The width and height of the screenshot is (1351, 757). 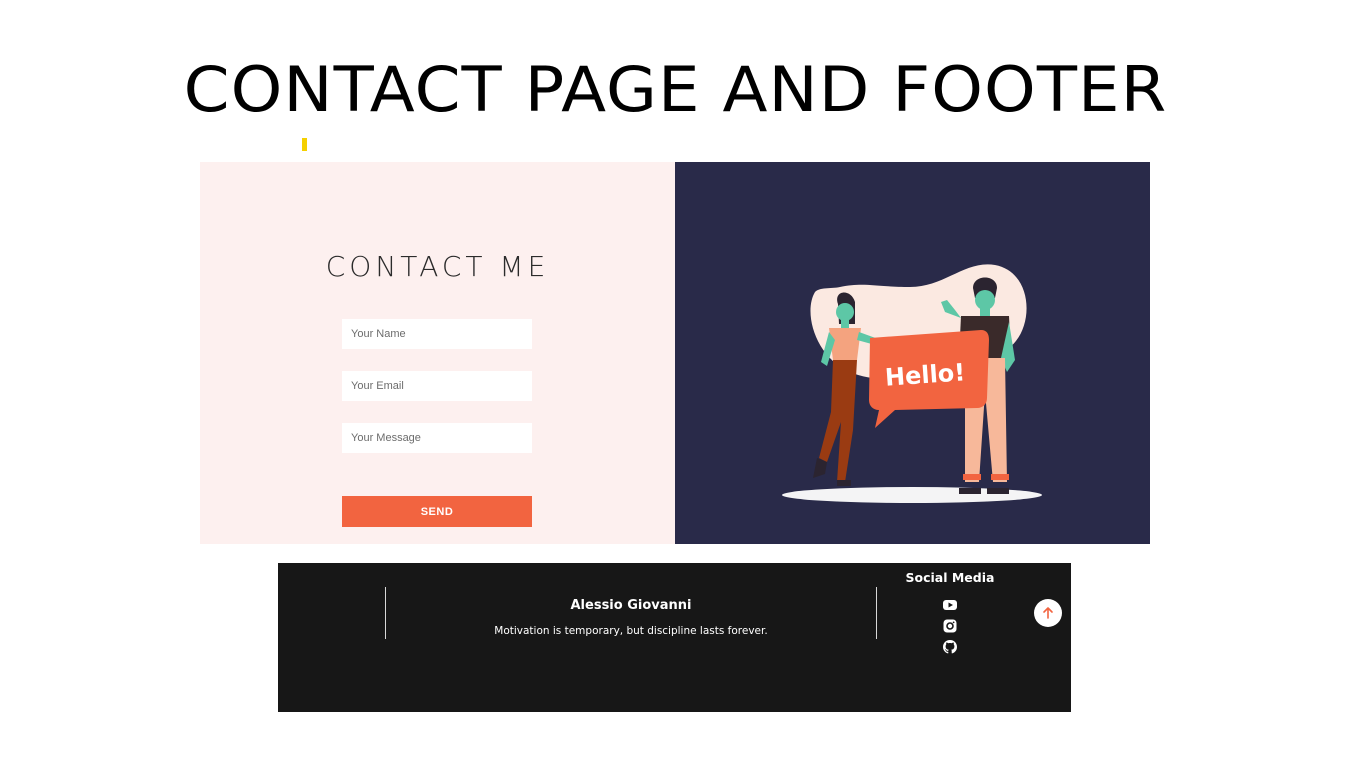 What do you see at coordinates (950, 647) in the screenshot?
I see `github-icon` at bounding box center [950, 647].